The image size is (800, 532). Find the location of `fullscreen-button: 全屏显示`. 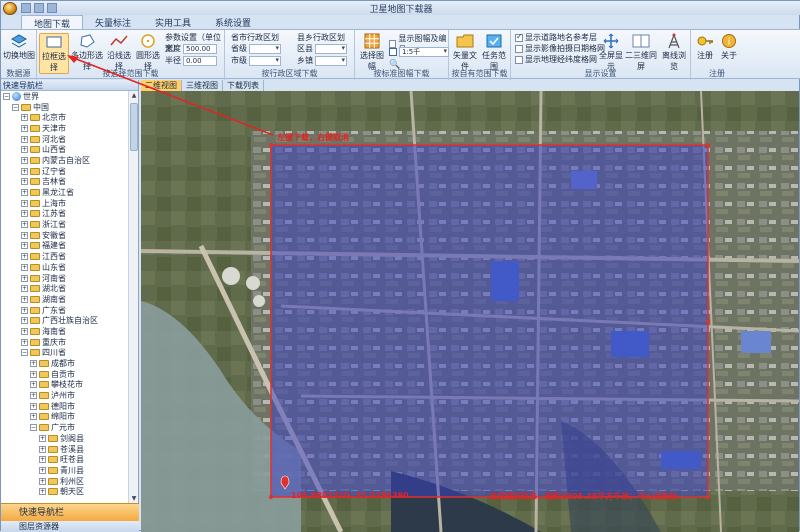

fullscreen-button: 全屏显示 is located at coordinates (611, 52).